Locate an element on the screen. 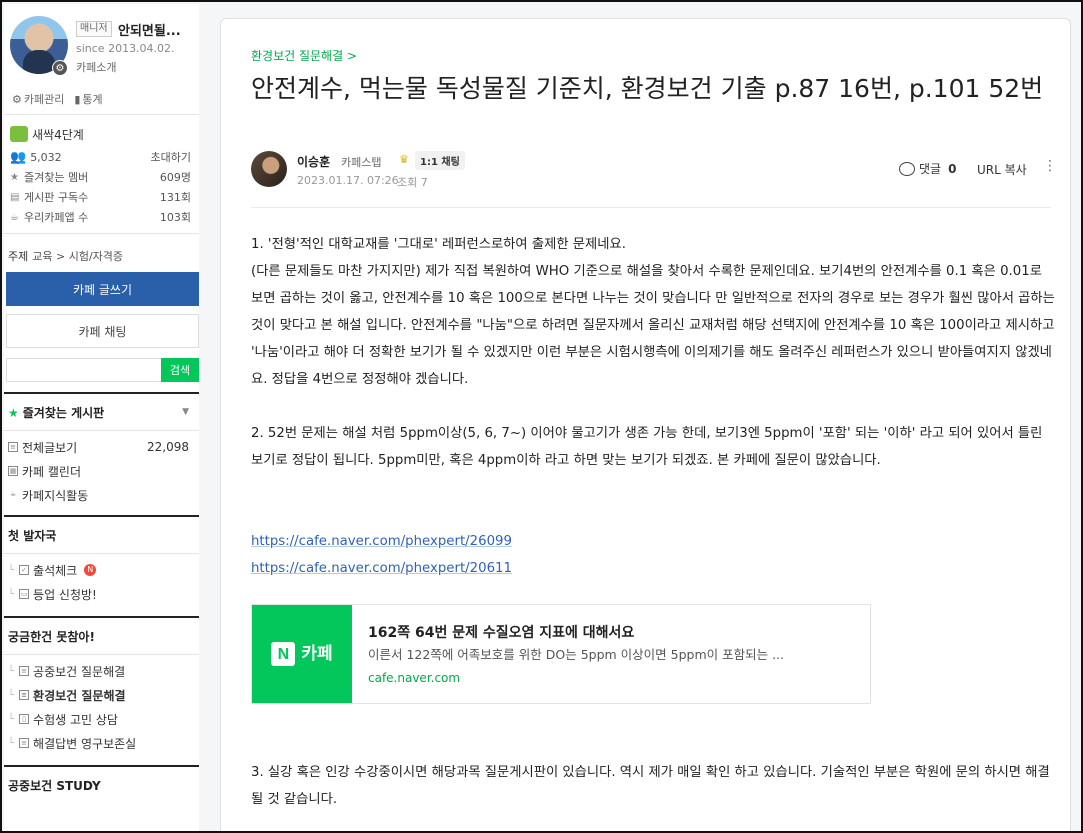 This screenshot has width=1083, height=833. board-sub-row: ▤ 게시판 구독수 131회 is located at coordinates (100, 197).